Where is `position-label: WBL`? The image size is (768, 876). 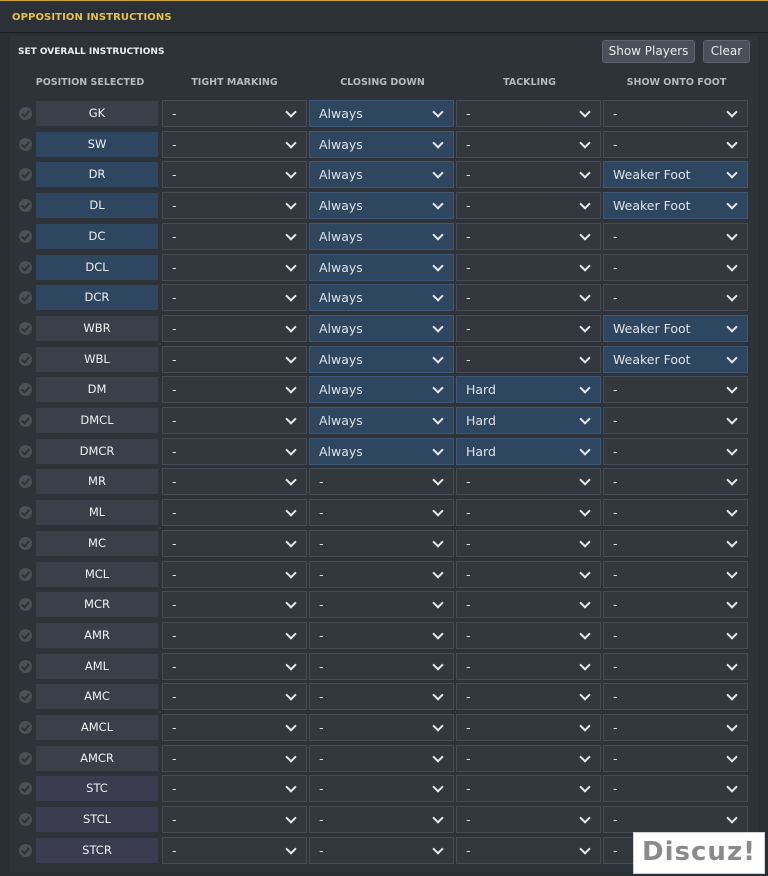
position-label: WBL is located at coordinates (97, 359).